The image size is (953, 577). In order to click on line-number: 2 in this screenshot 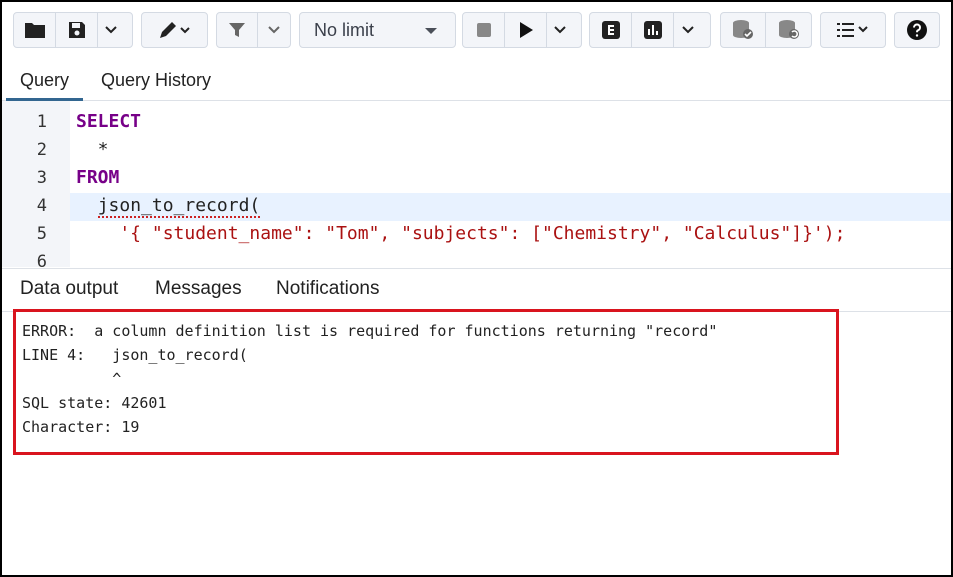, I will do `click(41, 150)`.